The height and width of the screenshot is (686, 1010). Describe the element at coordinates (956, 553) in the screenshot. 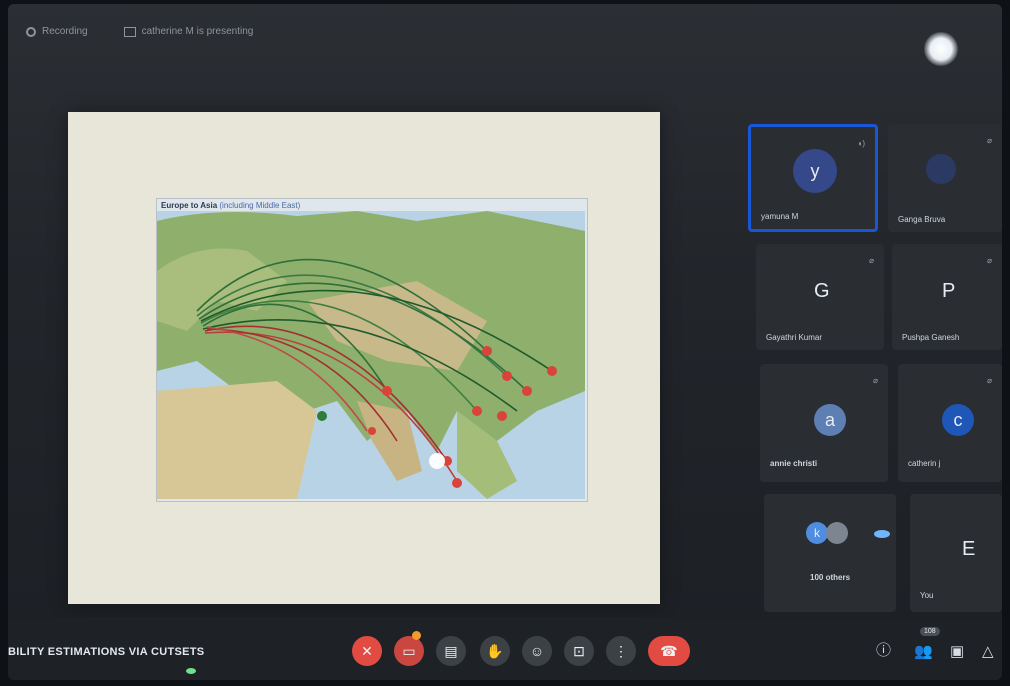

I see `self-tile: E You` at that location.